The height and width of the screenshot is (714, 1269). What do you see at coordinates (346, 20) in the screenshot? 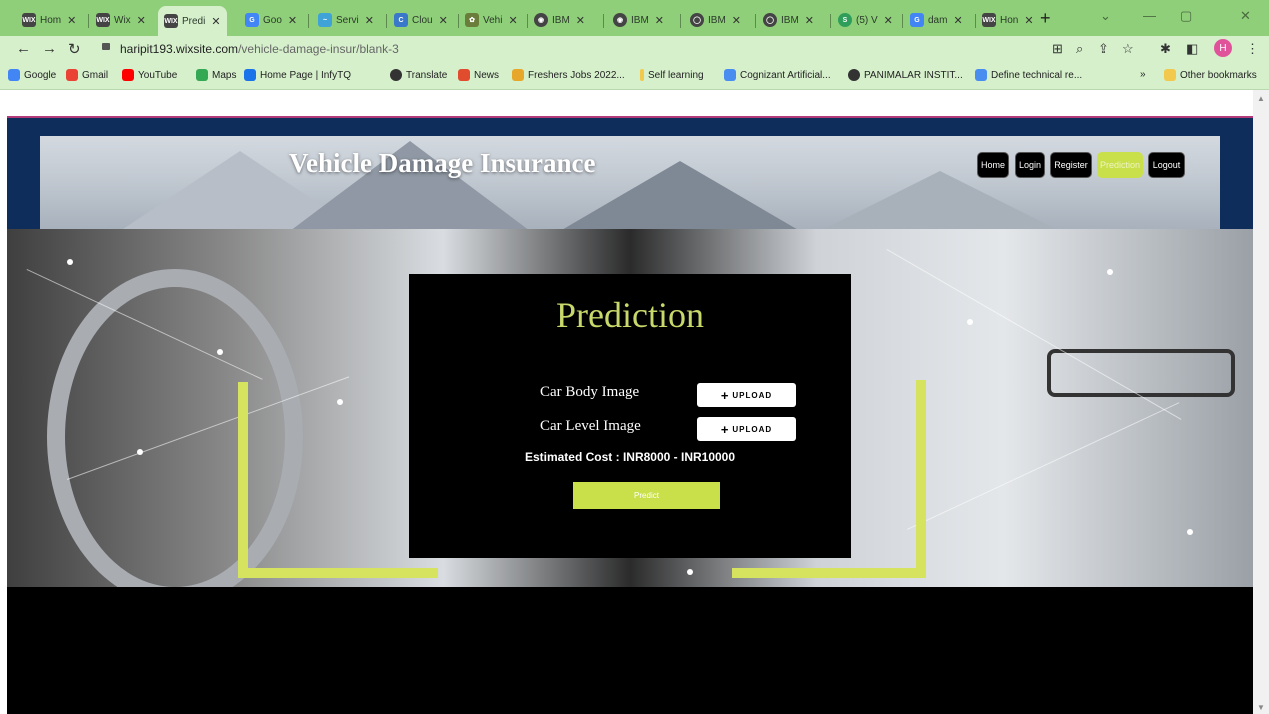
I see `tab-4: ~ Servi ✕` at bounding box center [346, 20].